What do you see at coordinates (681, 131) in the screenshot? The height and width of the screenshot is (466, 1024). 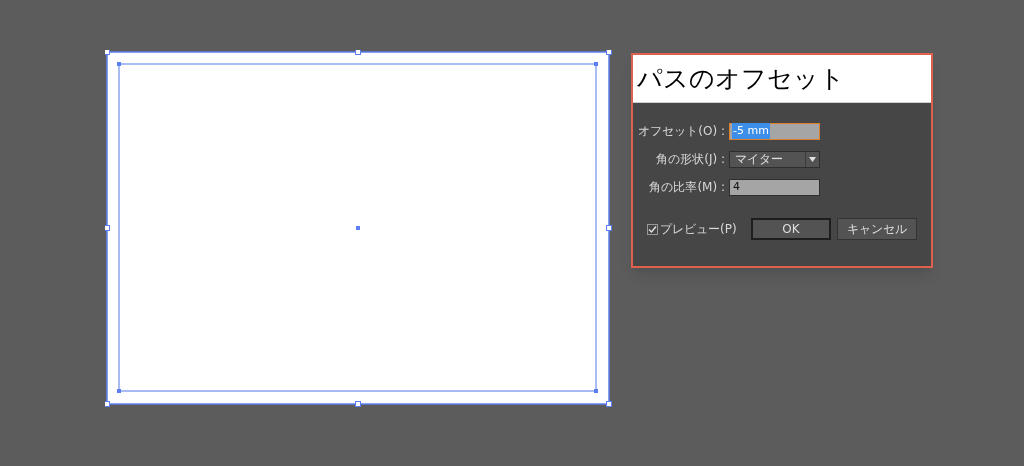 I see `field-label: オフセット(O) :` at bounding box center [681, 131].